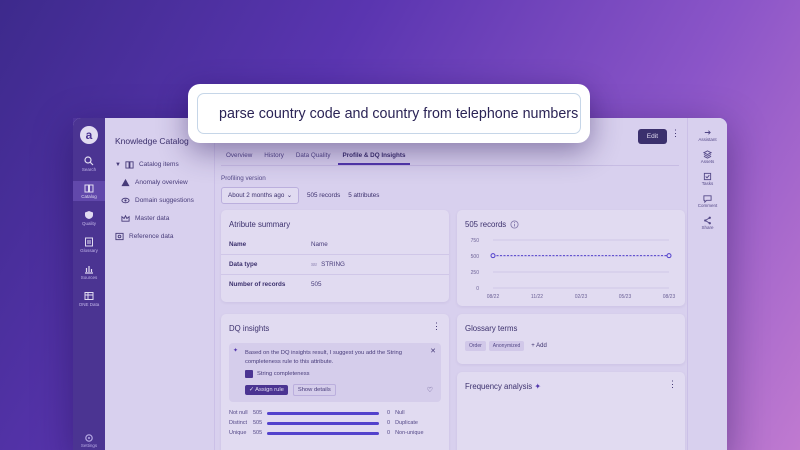 The image size is (800, 450). What do you see at coordinates (313, 158) in the screenshot?
I see `tab-data-quality: Data Quality` at bounding box center [313, 158].